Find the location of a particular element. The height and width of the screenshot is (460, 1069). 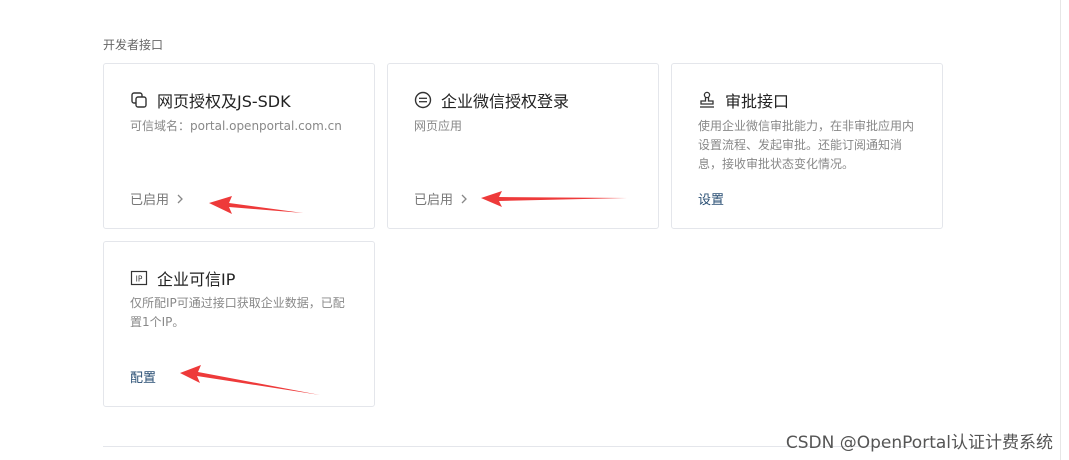

card-title: 企业微信授权登录 is located at coordinates (492, 100).